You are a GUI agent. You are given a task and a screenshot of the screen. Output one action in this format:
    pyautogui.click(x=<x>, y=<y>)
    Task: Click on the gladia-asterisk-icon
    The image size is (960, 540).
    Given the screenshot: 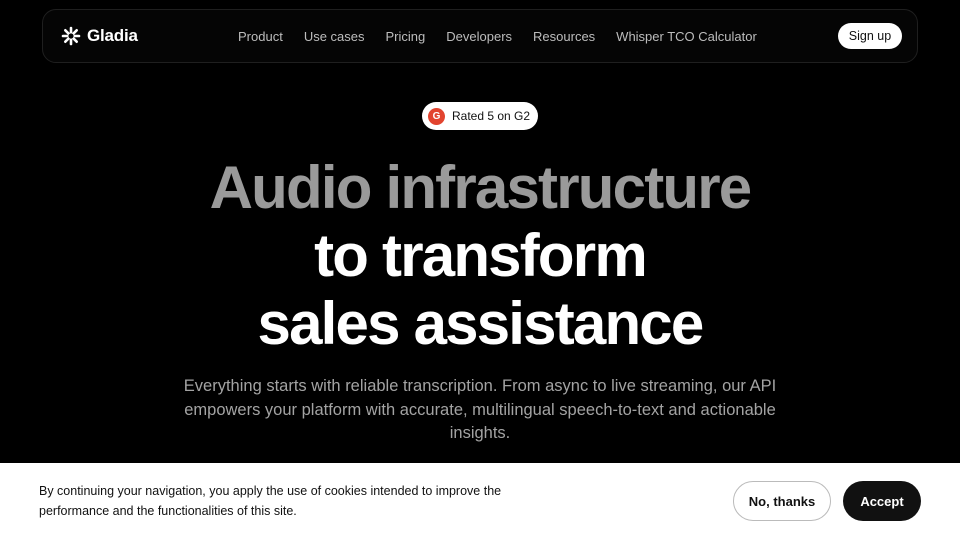 What is the action you would take?
    pyautogui.click(x=71, y=36)
    